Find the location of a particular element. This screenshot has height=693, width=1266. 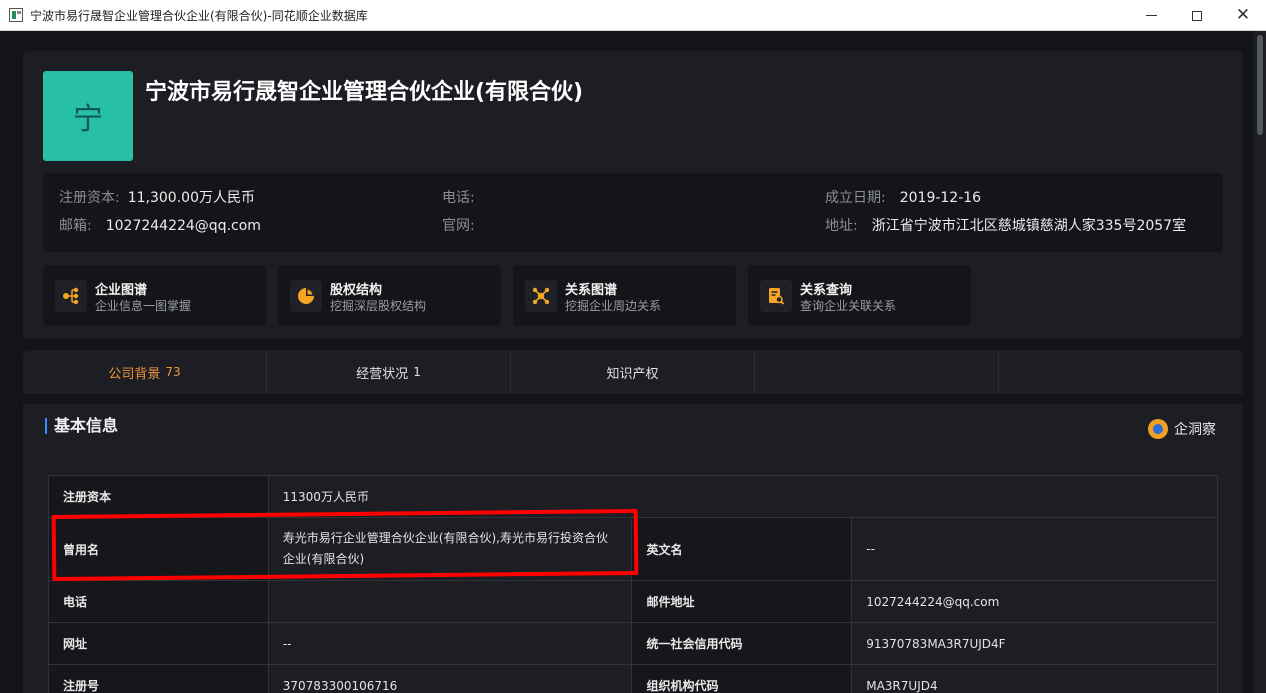

qidongcha-icon is located at coordinates (1158, 429).